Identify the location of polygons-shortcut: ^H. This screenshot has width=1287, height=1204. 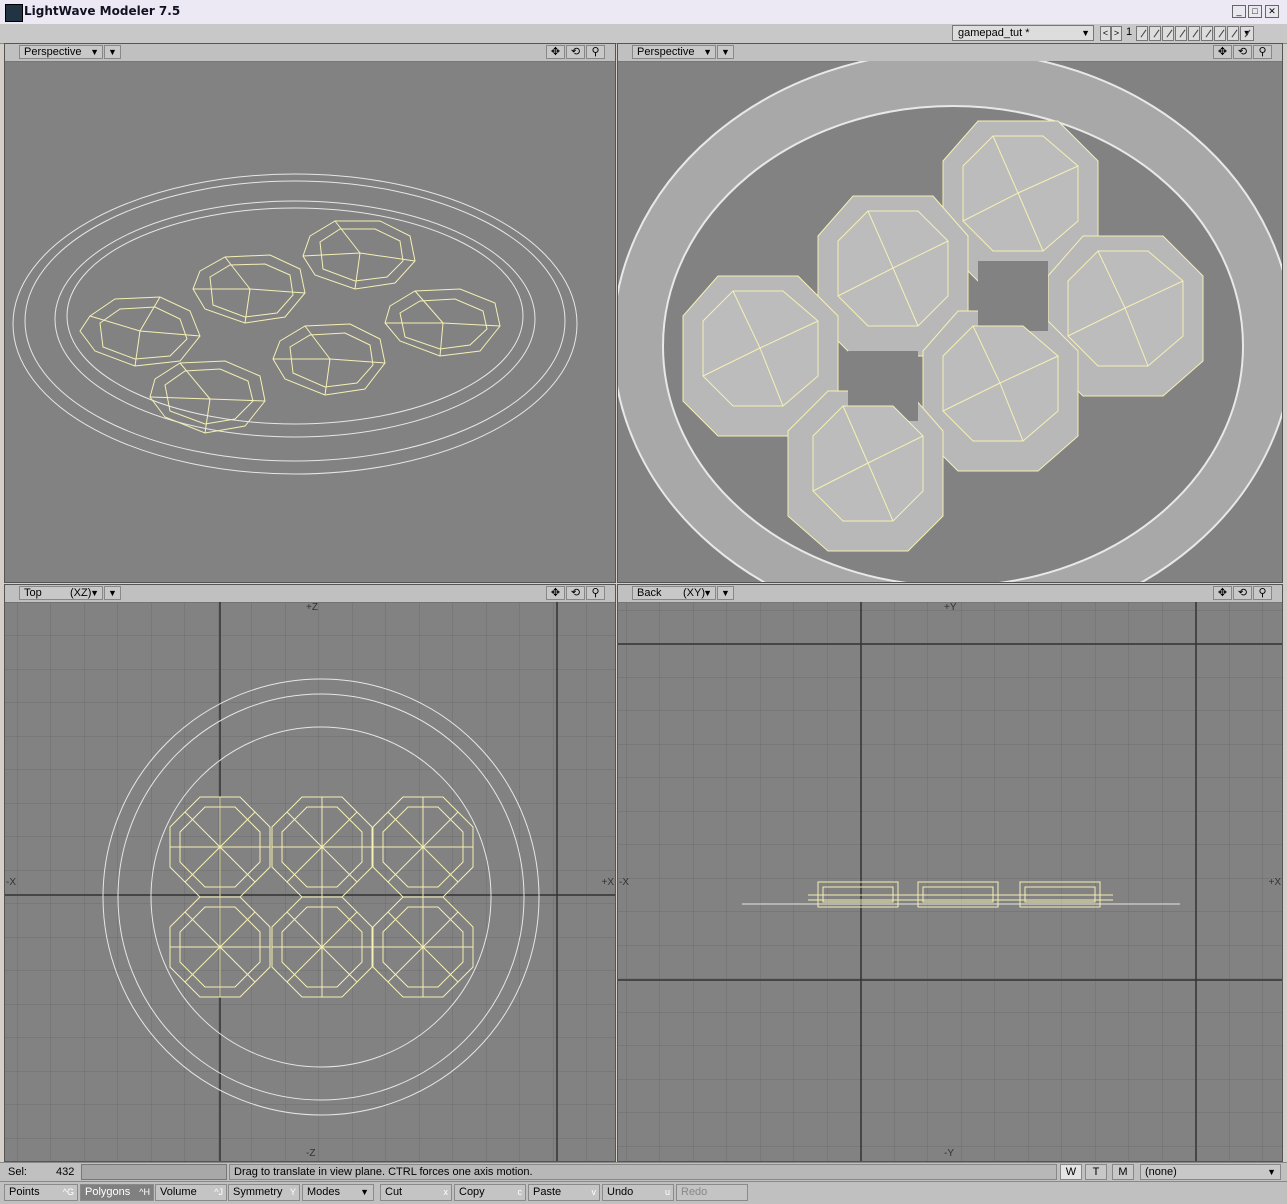
(144, 1192).